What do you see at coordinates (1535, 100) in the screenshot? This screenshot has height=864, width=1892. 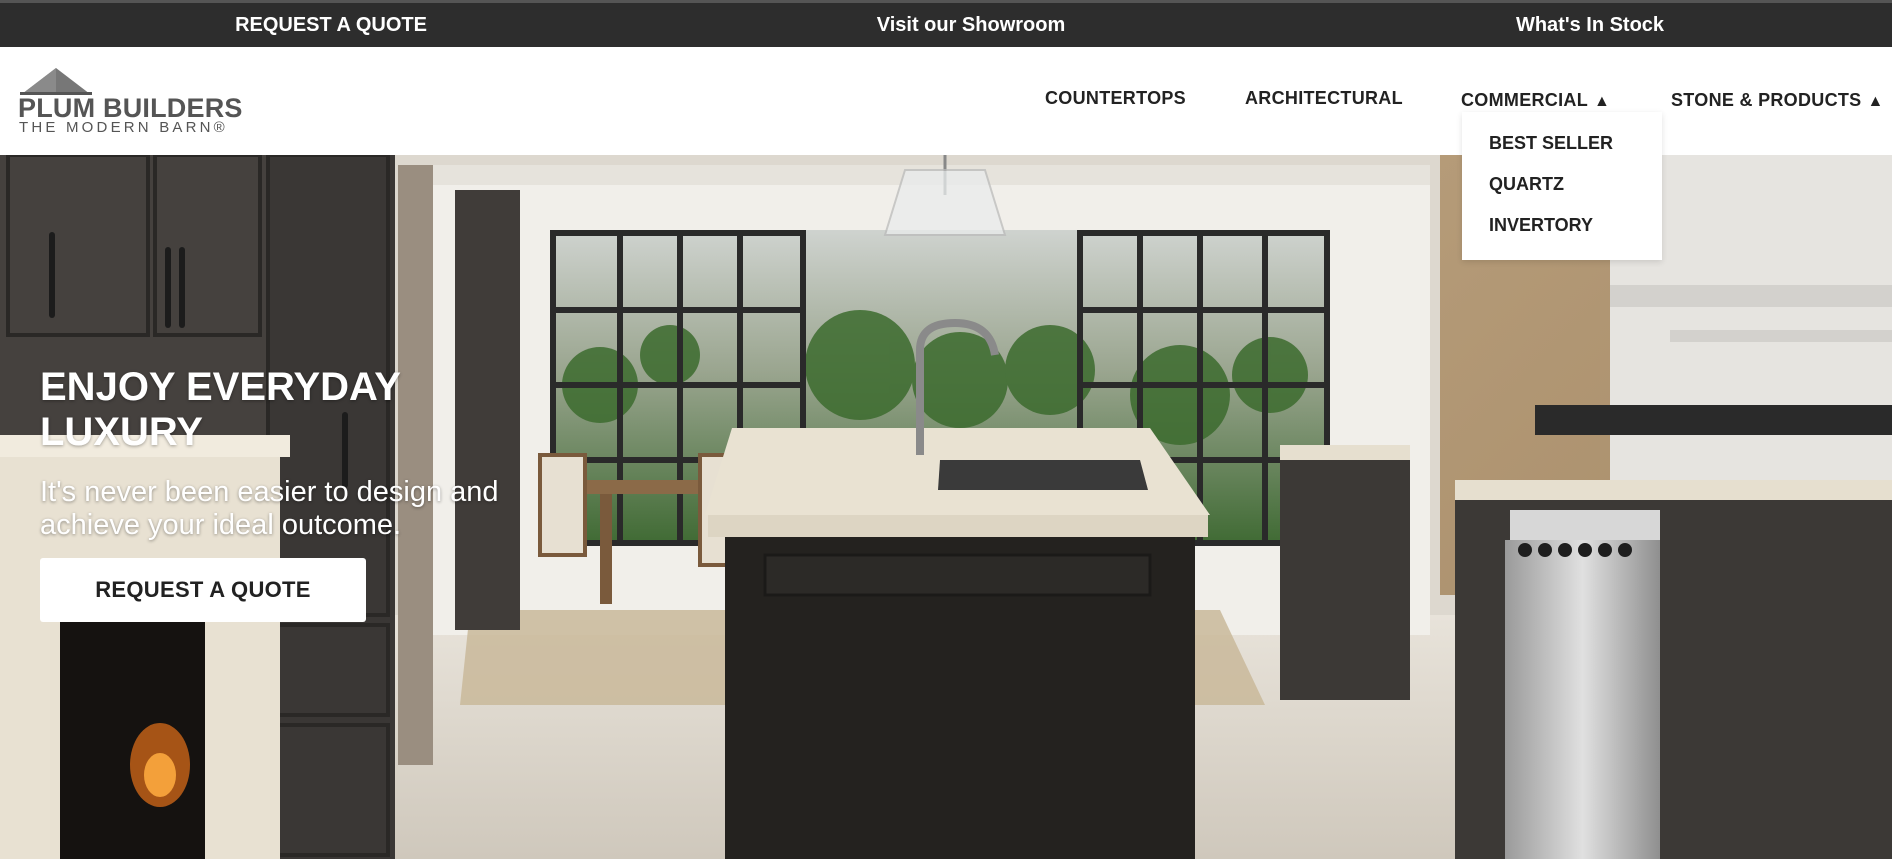 I see `nav-item-commercial: COMMERCIAL ▲` at bounding box center [1535, 100].